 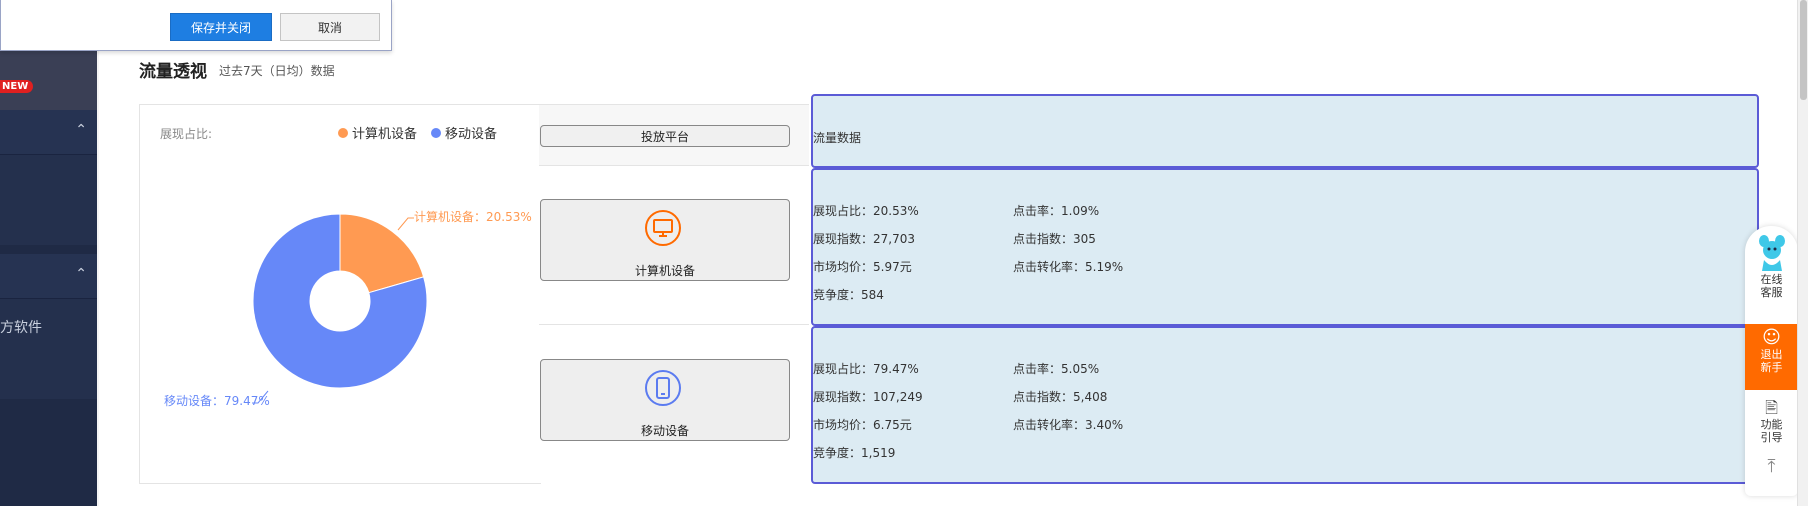 What do you see at coordinates (330, 27) in the screenshot?
I see `cancel-button: 取消` at bounding box center [330, 27].